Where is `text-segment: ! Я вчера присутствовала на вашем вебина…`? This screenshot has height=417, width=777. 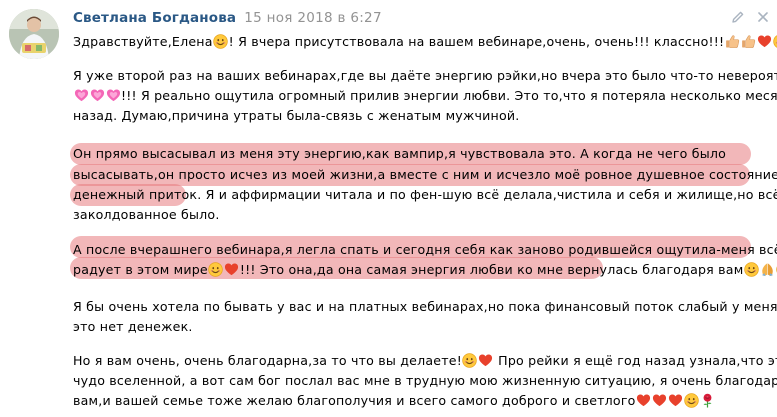
text-segment: ! Я вчера присутствовала на вашем вебина… is located at coordinates (476, 41).